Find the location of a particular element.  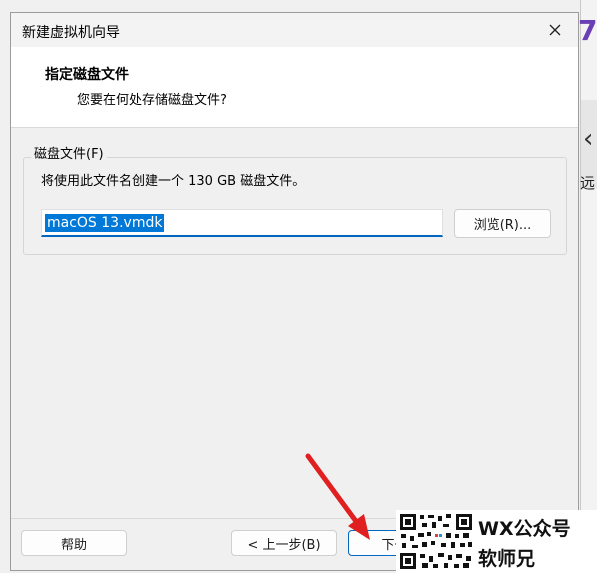

watermark-line1: WX公众号 is located at coordinates (524, 529).